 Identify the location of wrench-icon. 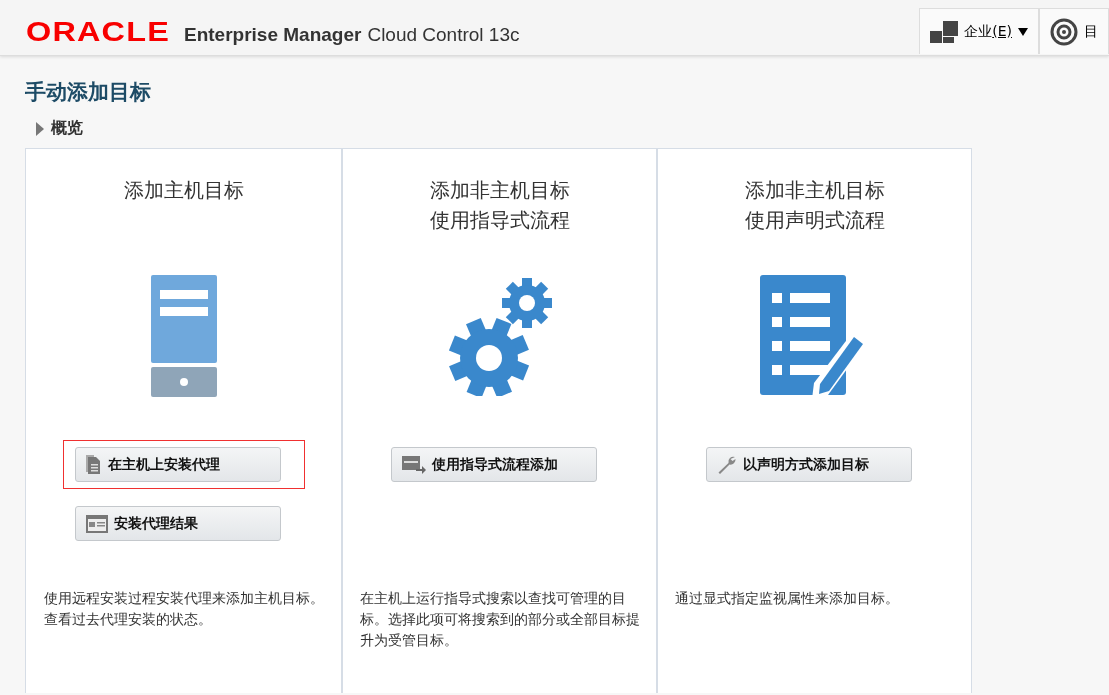
(726, 464).